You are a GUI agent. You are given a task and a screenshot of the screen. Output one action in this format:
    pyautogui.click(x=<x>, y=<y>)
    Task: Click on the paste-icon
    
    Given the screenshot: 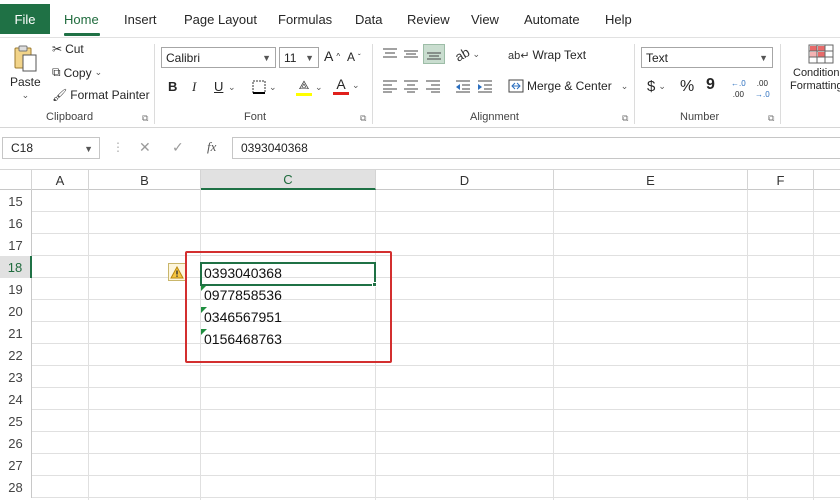 What is the action you would take?
    pyautogui.click(x=25, y=58)
    